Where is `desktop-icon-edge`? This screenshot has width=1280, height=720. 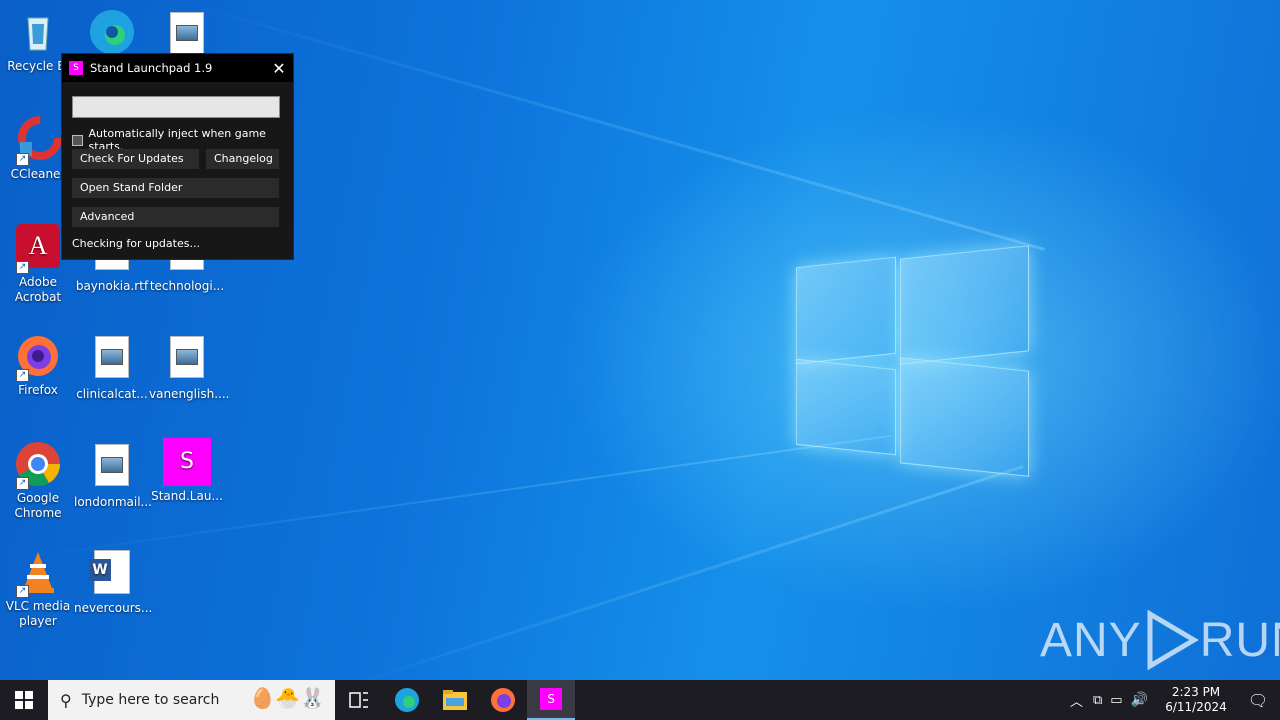
desktop-icon-edge is located at coordinates (112, 33).